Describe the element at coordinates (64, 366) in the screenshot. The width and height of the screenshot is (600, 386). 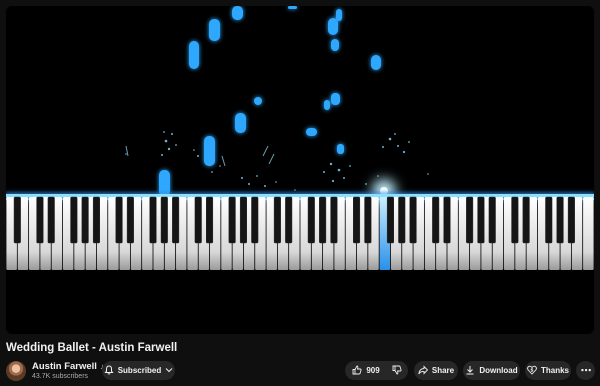
I see `channel-name: Austin Farwell` at that location.